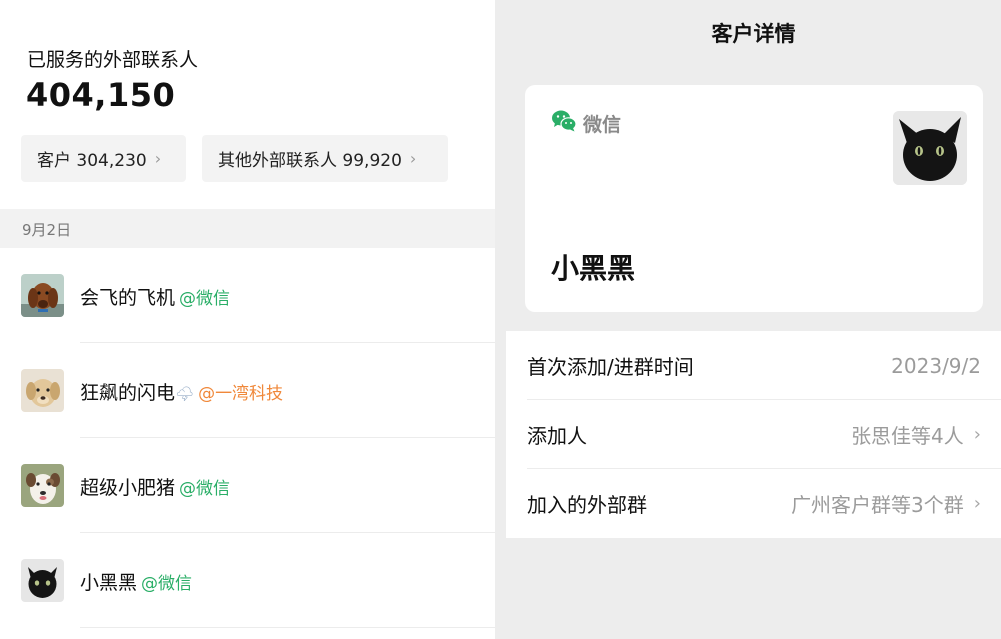  What do you see at coordinates (185, 394) in the screenshot?
I see `storm-cloud-icon: 🌩` at bounding box center [185, 394].